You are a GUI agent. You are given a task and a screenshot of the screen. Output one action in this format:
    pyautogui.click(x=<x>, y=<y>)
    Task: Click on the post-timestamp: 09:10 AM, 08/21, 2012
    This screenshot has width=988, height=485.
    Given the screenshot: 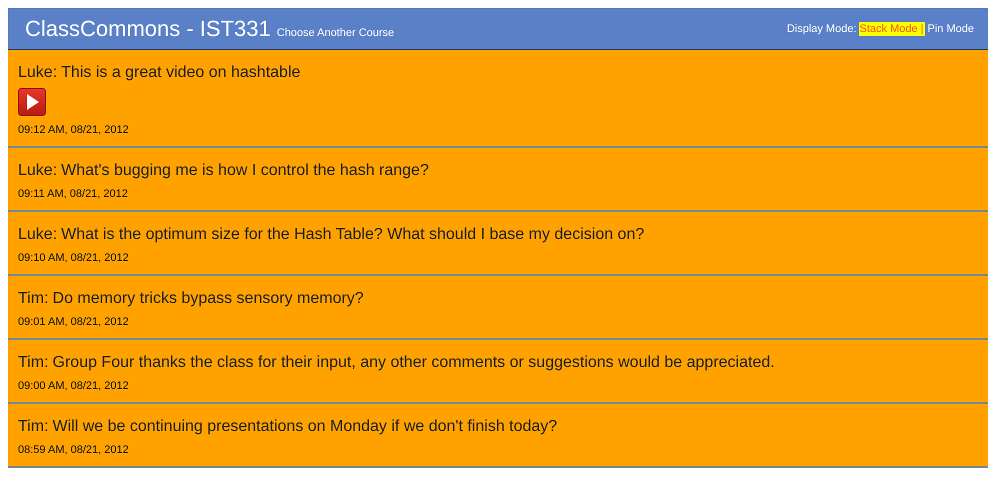 What is the action you would take?
    pyautogui.click(x=73, y=258)
    